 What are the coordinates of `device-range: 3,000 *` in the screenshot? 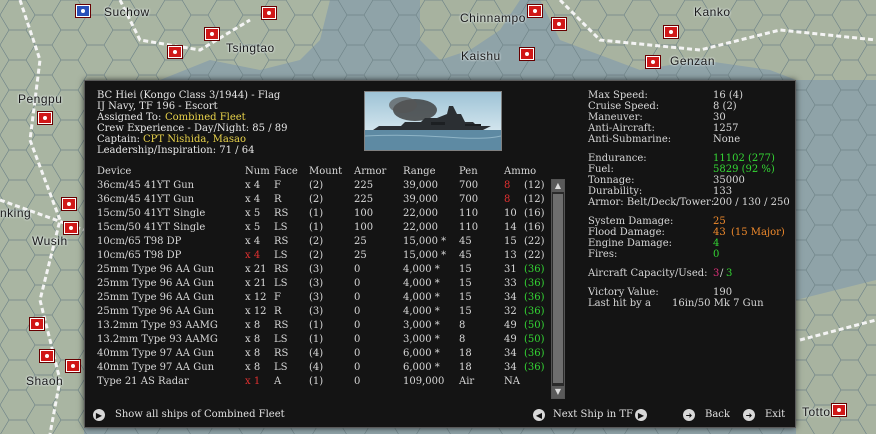 It's located at (421, 325).